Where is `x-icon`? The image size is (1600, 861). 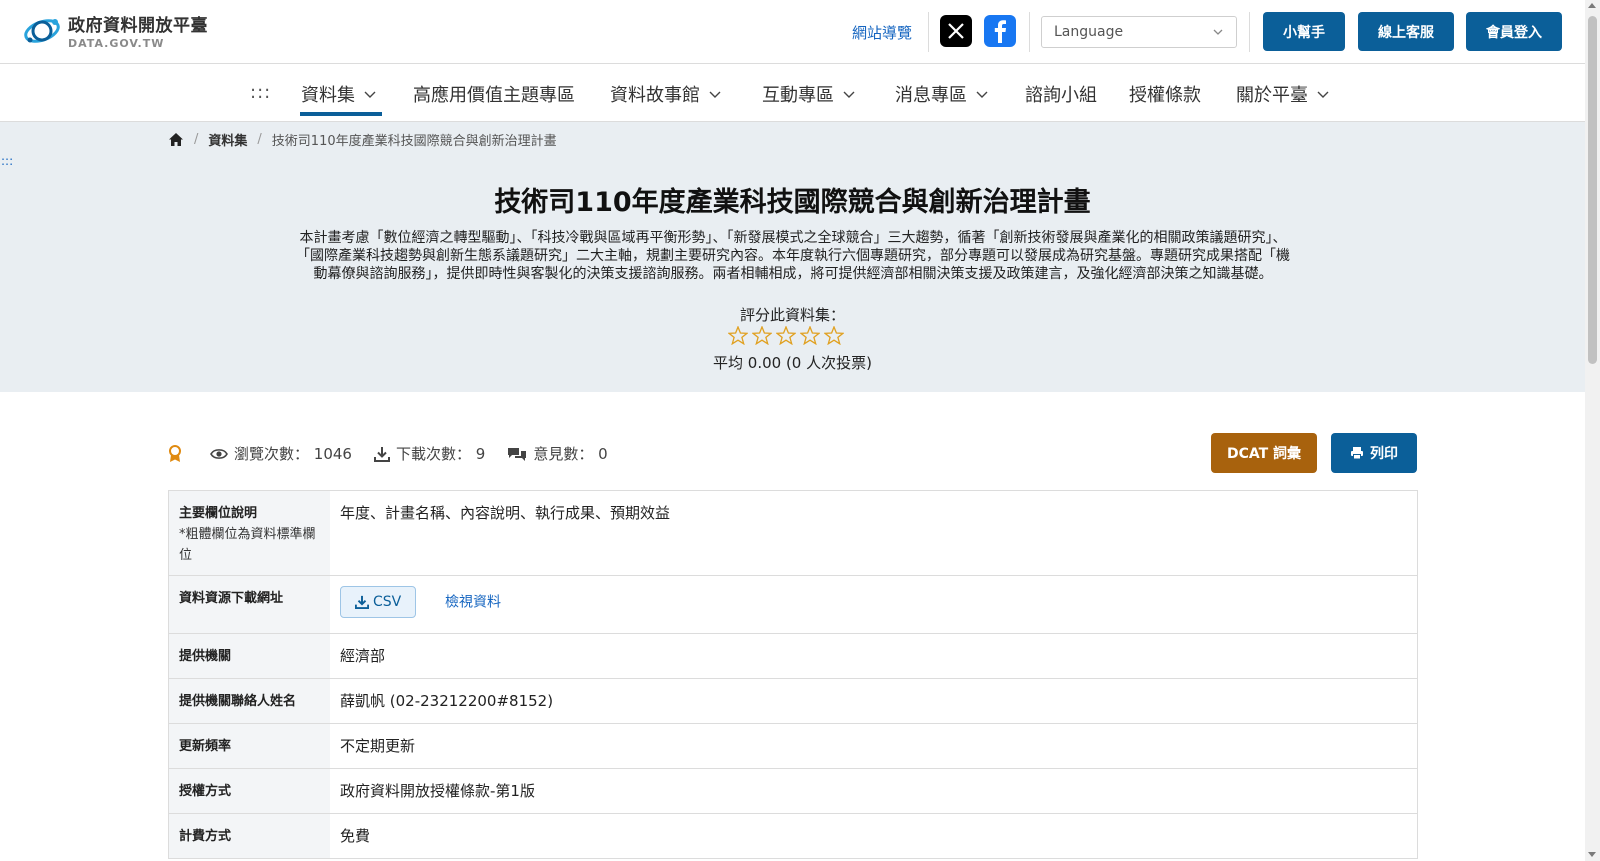 x-icon is located at coordinates (956, 31).